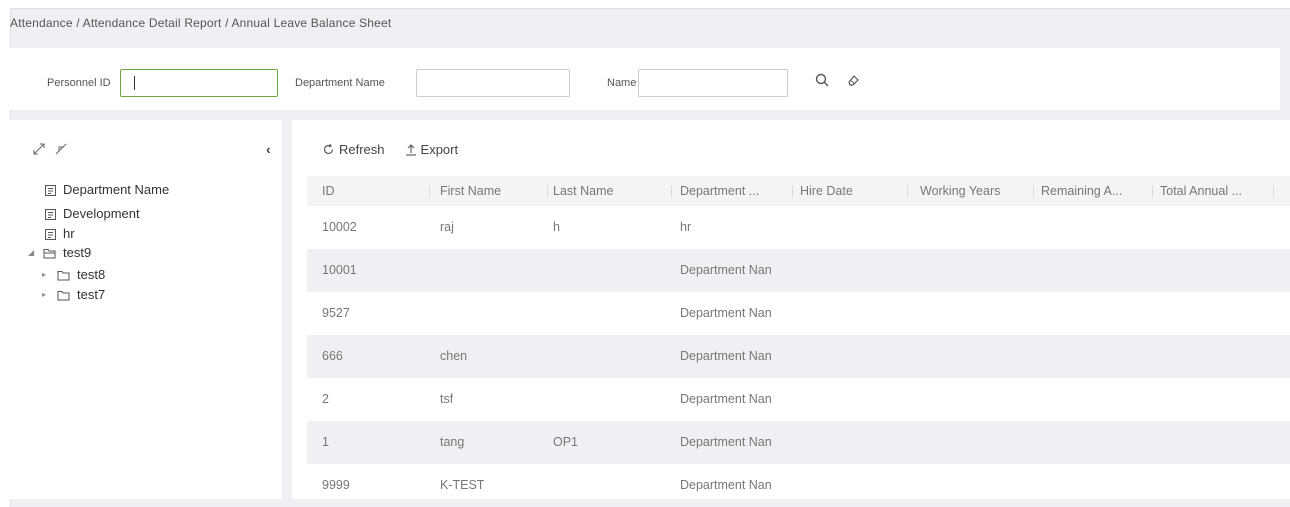 The image size is (1290, 507). Describe the element at coordinates (362, 149) in the screenshot. I see `refresh-label: Refresh` at that location.